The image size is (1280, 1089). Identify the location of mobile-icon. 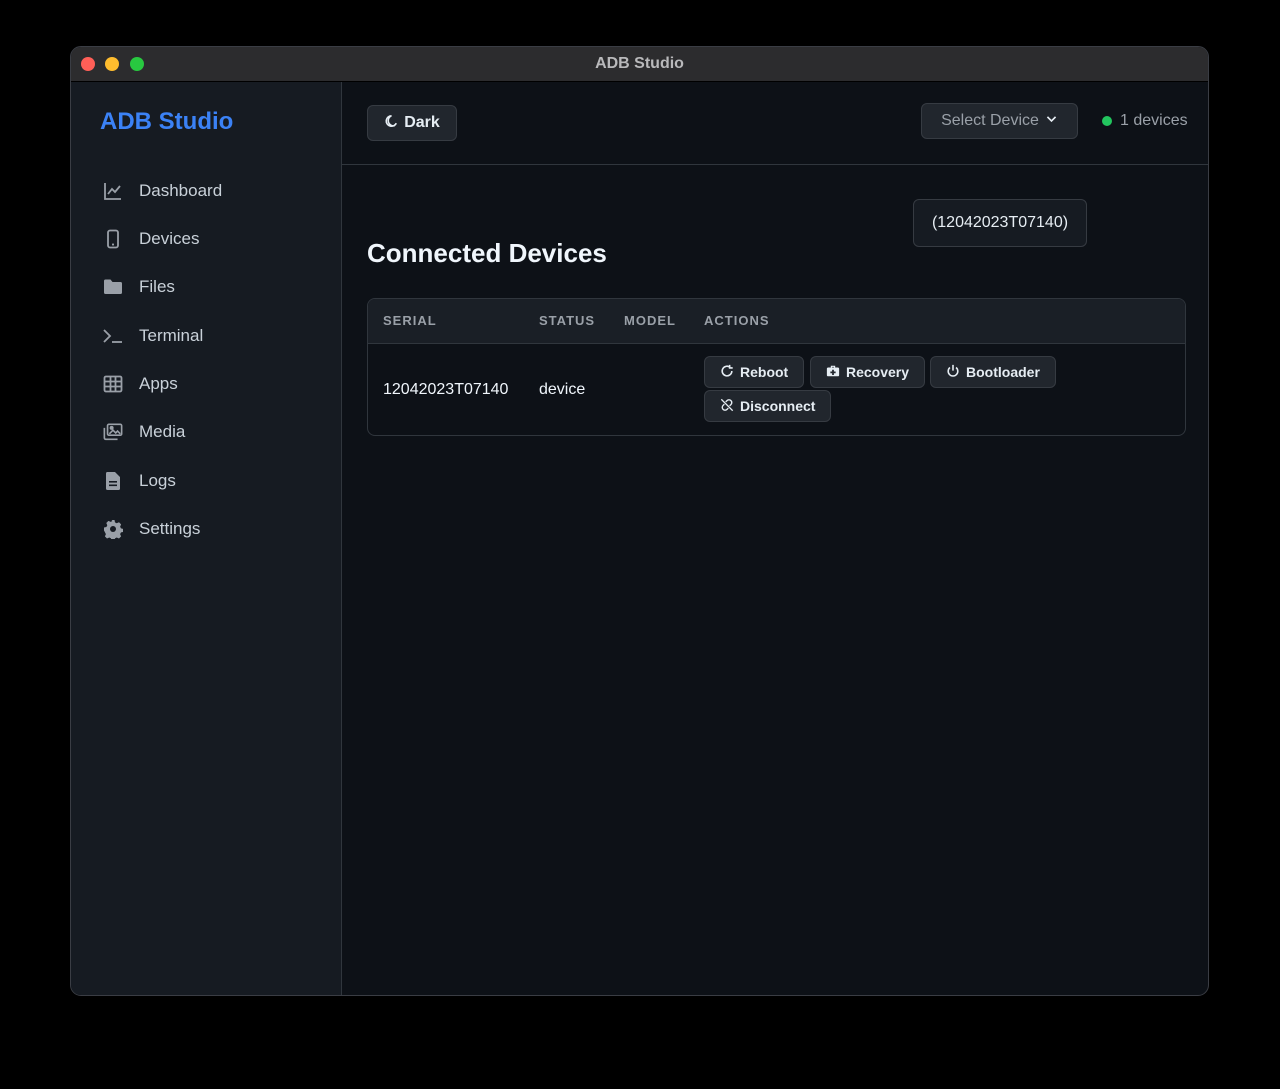
(113, 239).